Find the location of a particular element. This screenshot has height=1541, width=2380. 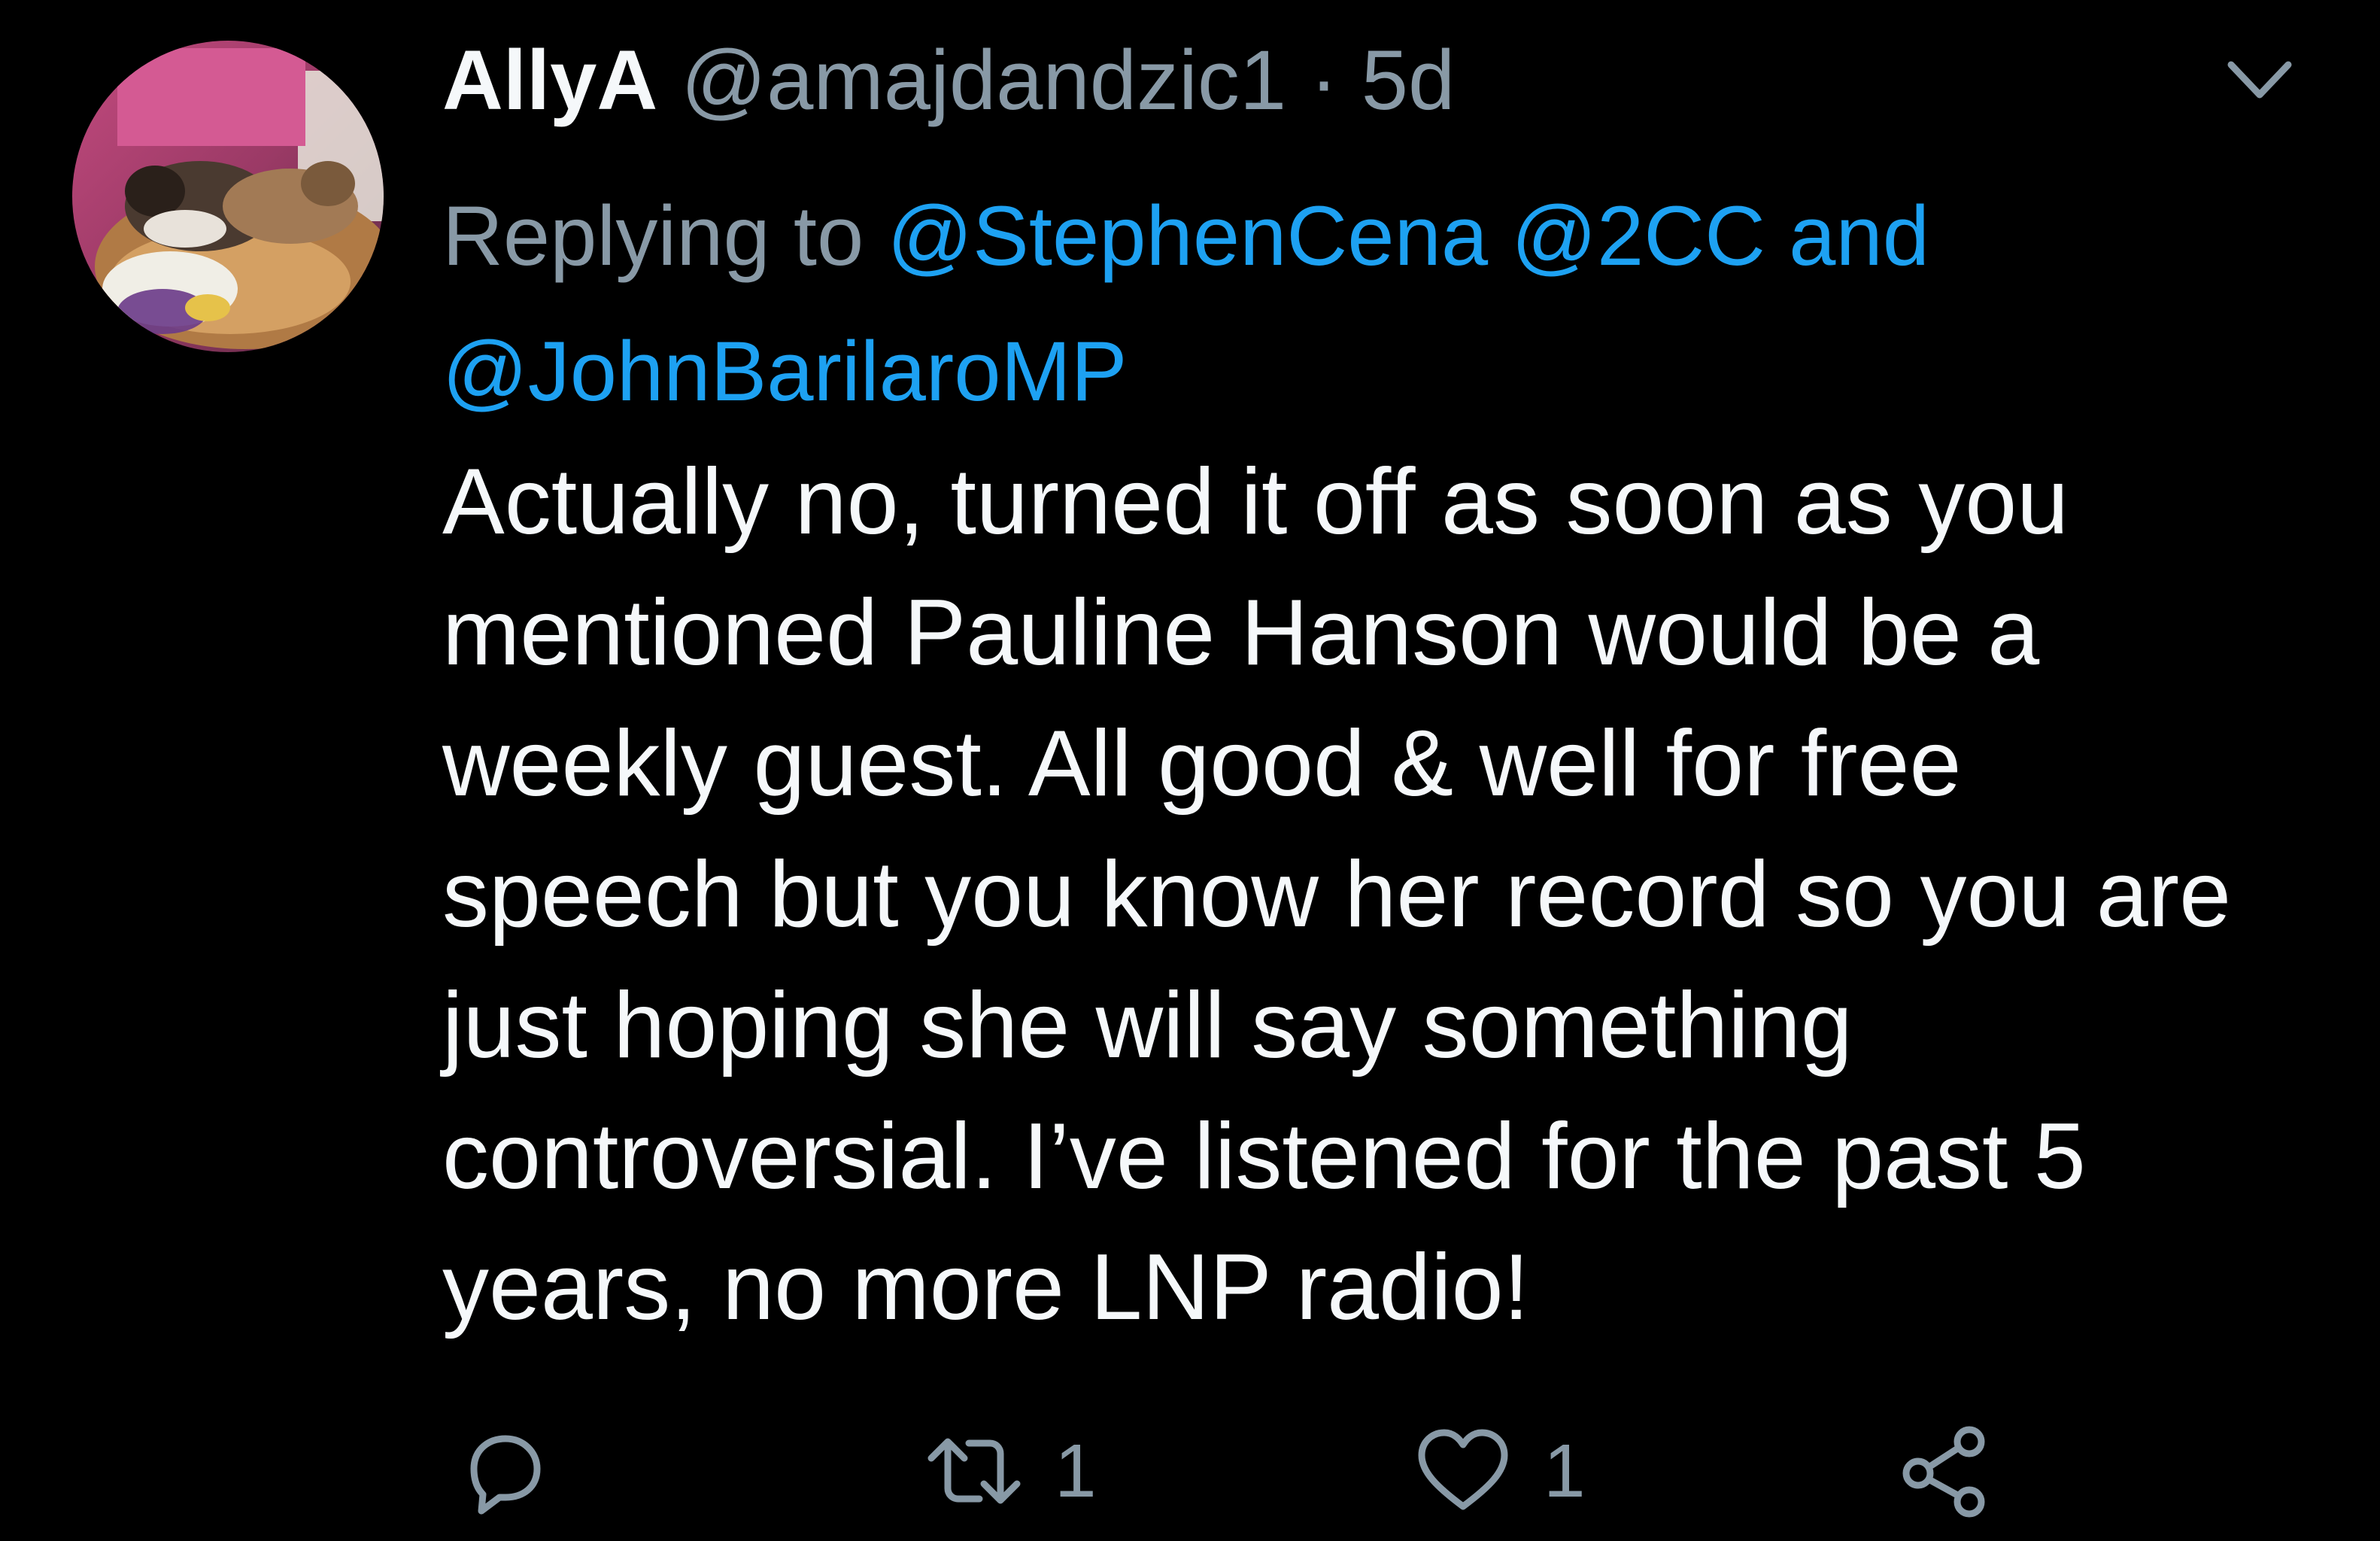

like-count: 1 is located at coordinates (1565, 1471).